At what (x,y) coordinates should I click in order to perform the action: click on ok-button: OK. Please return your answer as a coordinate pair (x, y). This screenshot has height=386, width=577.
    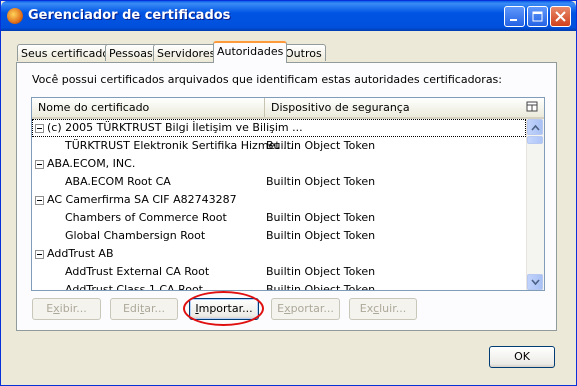
    Looking at the image, I should click on (522, 357).